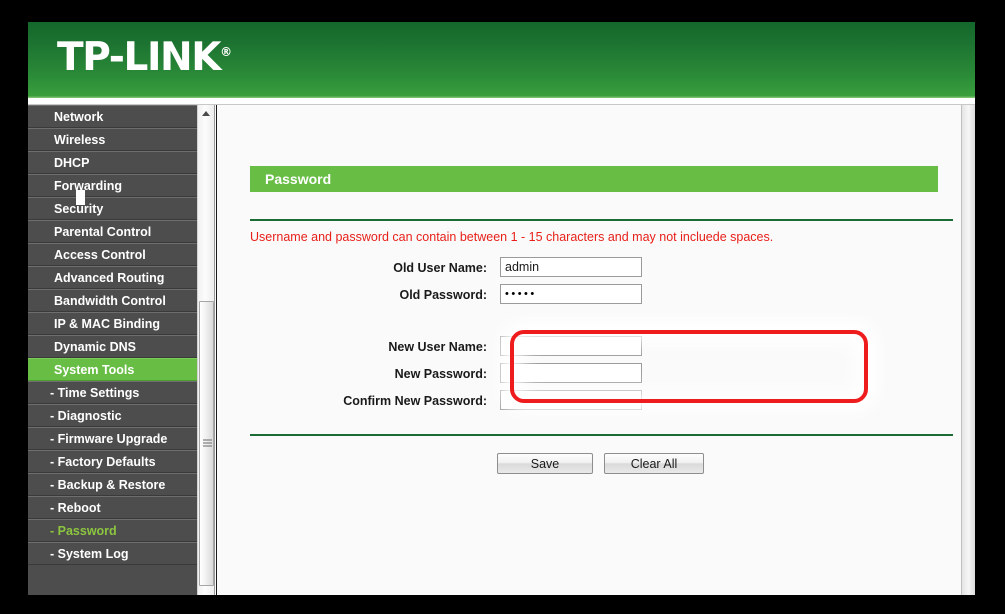 Image resolution: width=1005 pixels, height=614 pixels. Describe the element at coordinates (112, 323) in the screenshot. I see `sidebar-item-ip-mac-binding: IP & MAC Binding` at that location.